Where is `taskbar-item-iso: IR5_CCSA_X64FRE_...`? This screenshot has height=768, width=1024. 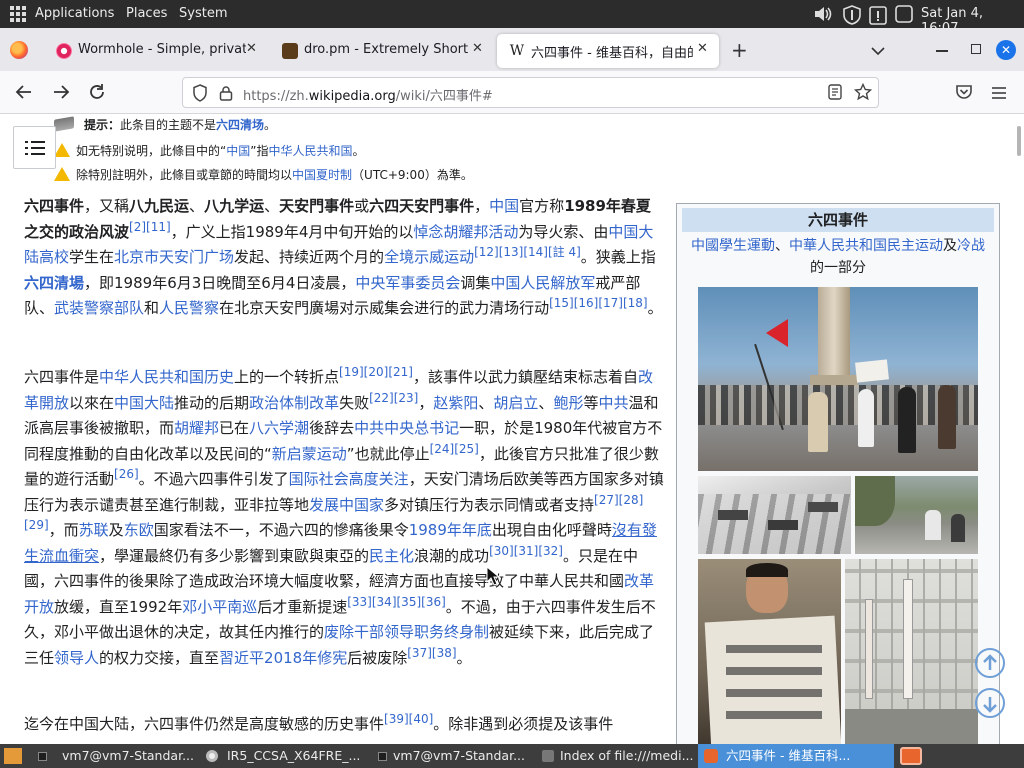
taskbar-item-iso: IR5_CCSA_X64FRE_... is located at coordinates (282, 756).